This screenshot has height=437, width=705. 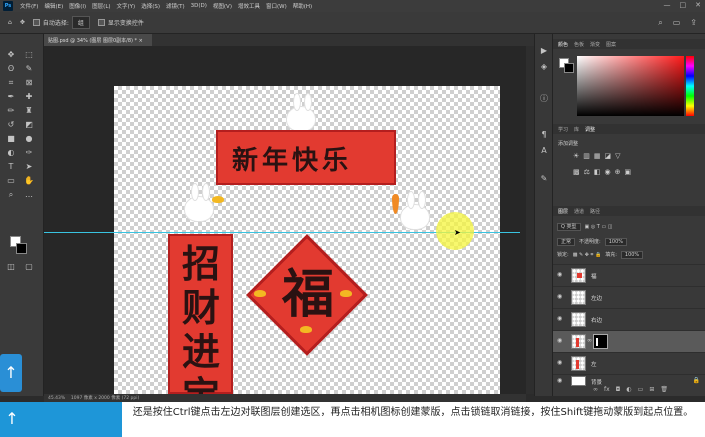 I want to click on blur-tool-icon: ●, so click(x=29, y=139).